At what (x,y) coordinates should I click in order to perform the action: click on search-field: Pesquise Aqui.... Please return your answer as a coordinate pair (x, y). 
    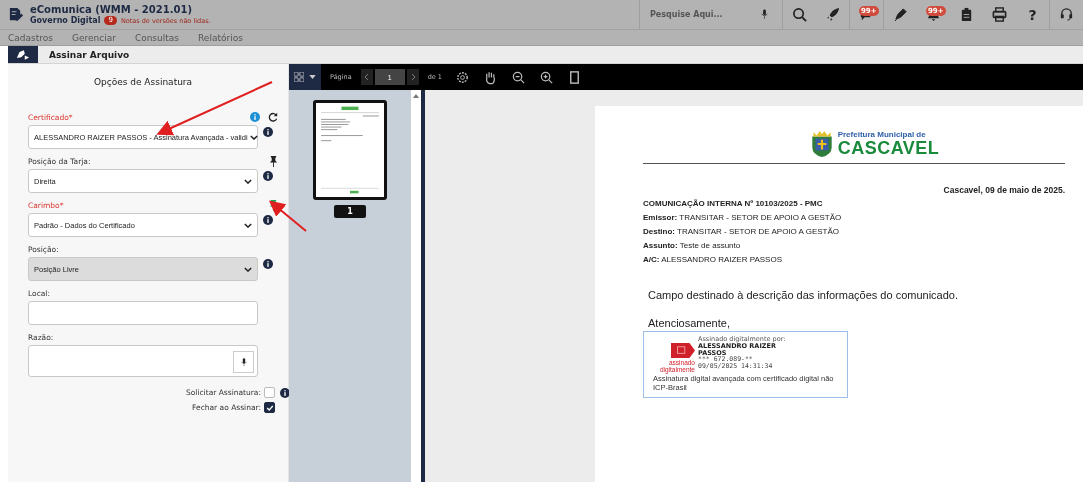
    Looking at the image, I should click on (690, 14).